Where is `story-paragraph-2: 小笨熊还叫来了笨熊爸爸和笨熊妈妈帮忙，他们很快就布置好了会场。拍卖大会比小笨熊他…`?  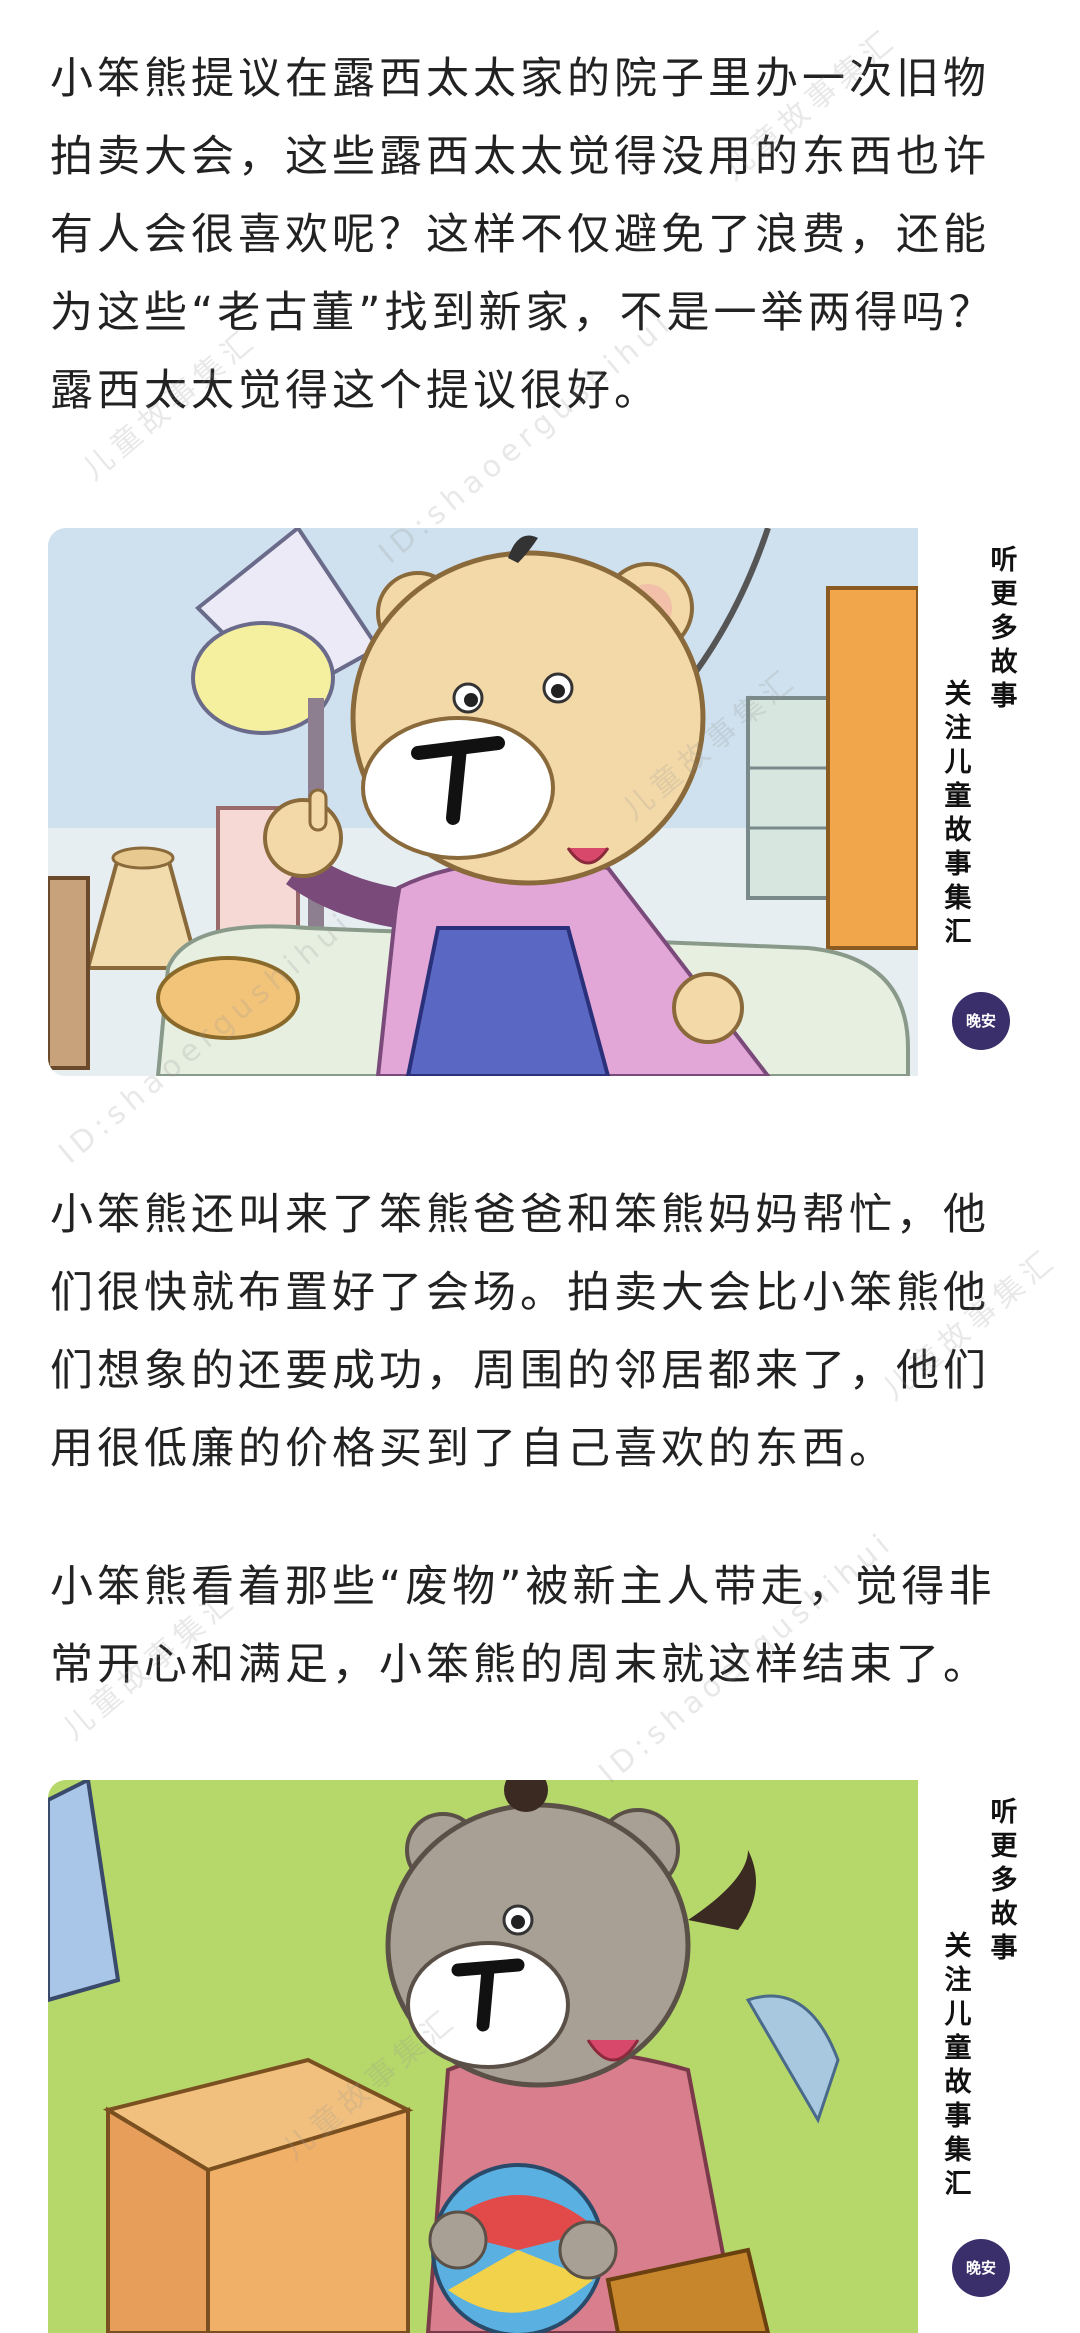
story-paragraph-2: 小笨熊还叫来了笨熊爸爸和笨熊妈妈帮忙，他们很快就布置好了会场。拍卖大会比小笨熊他… is located at coordinates (520, 1332).